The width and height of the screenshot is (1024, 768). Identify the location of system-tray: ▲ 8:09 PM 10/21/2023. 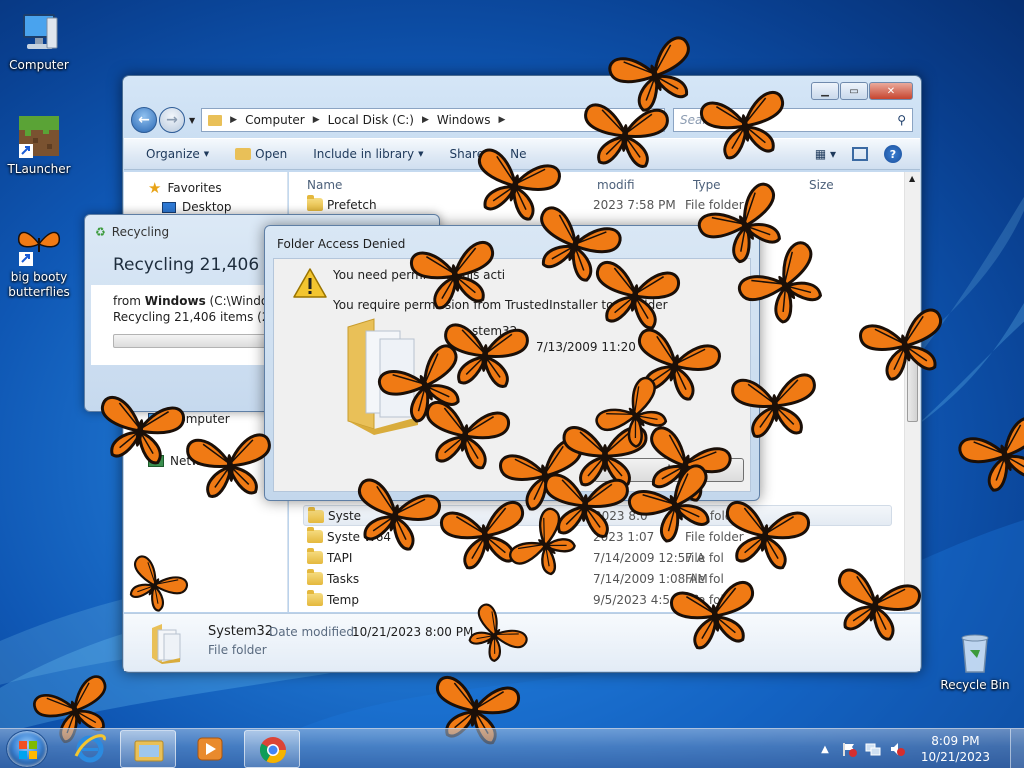
(922, 748).